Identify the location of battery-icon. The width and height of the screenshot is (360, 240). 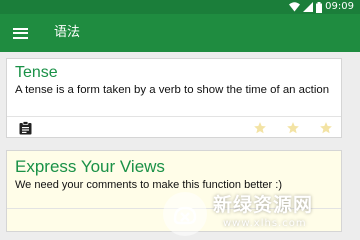
(319, 7).